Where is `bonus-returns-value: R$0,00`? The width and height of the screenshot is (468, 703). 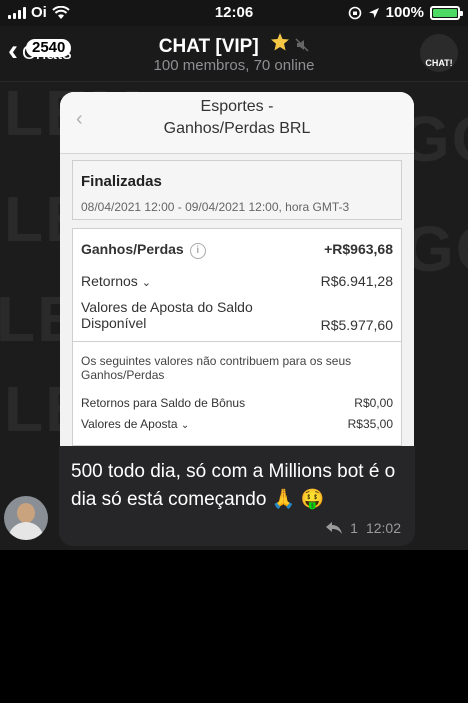
bonus-returns-value: R$0,00 is located at coordinates (373, 403).